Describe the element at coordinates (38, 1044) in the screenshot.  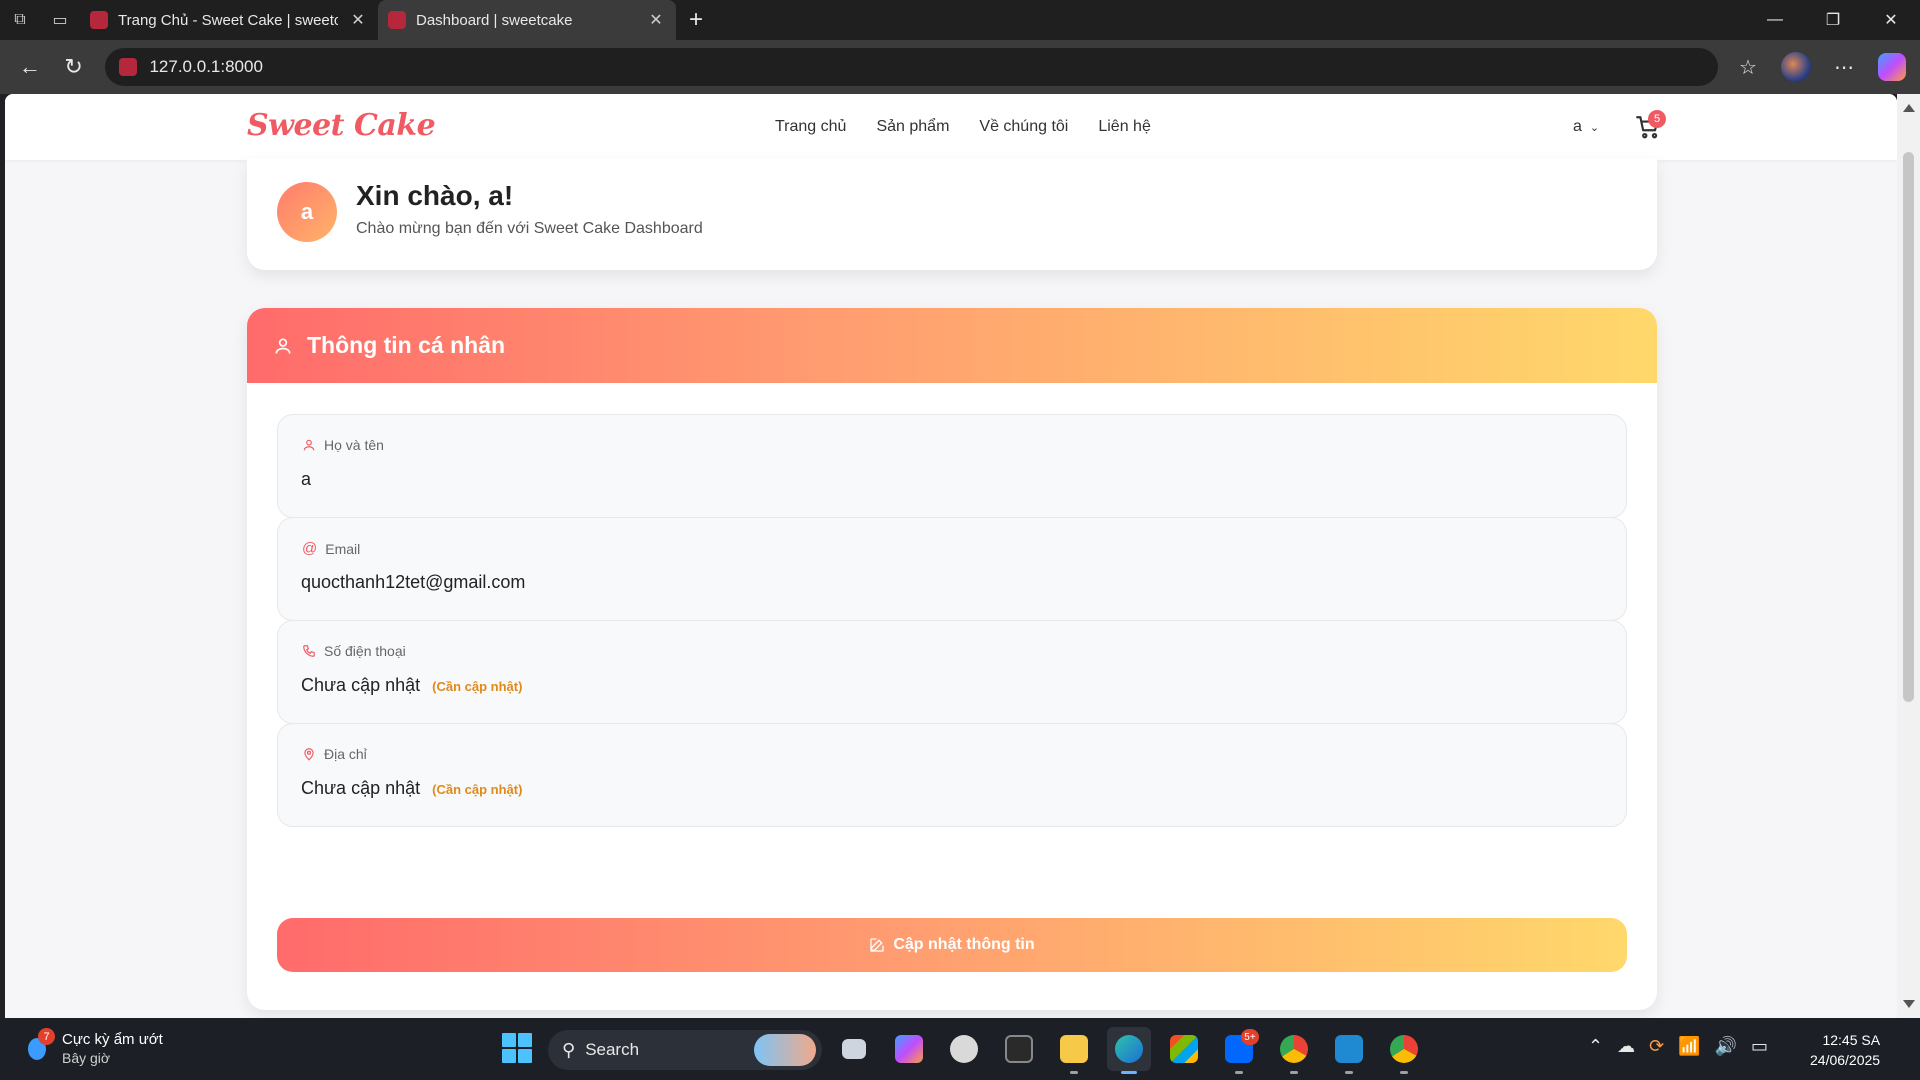
I see `weather-icon: 7` at that location.